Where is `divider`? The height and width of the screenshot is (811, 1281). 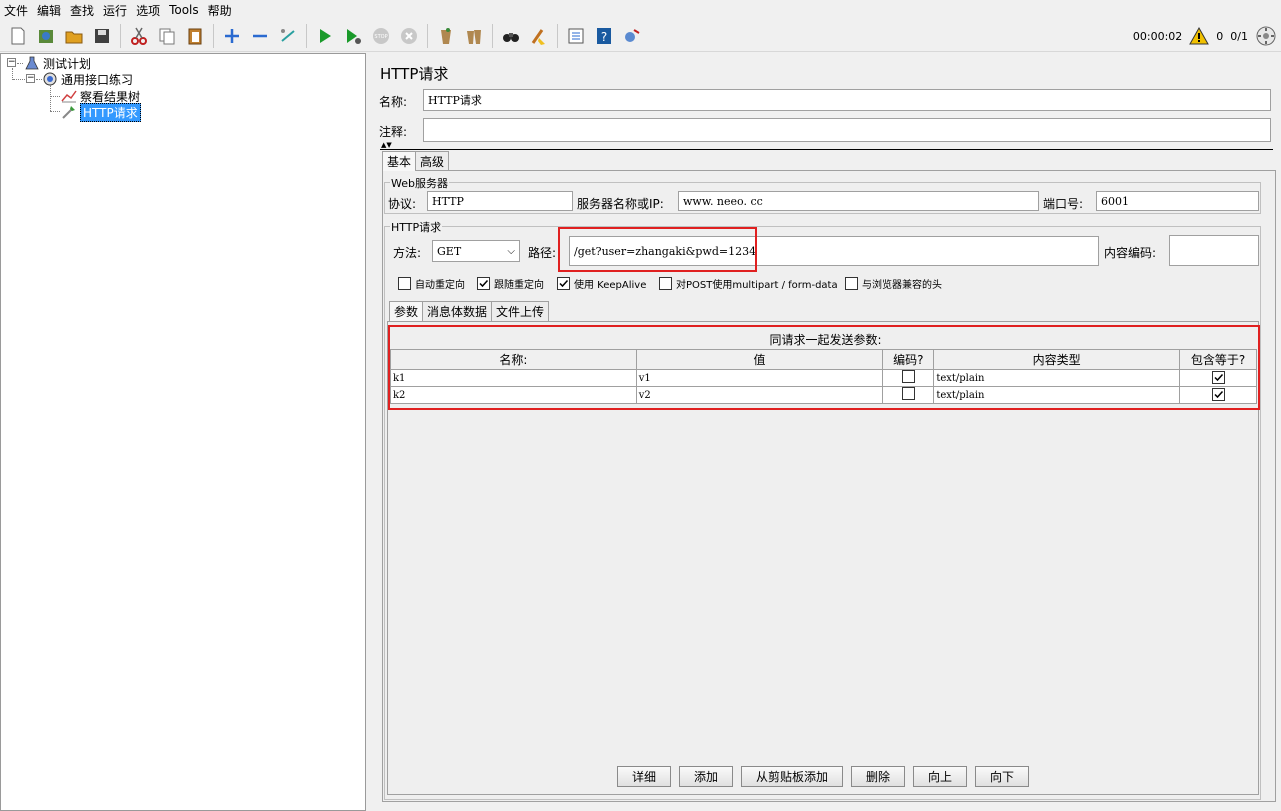
divider is located at coordinates (826, 149).